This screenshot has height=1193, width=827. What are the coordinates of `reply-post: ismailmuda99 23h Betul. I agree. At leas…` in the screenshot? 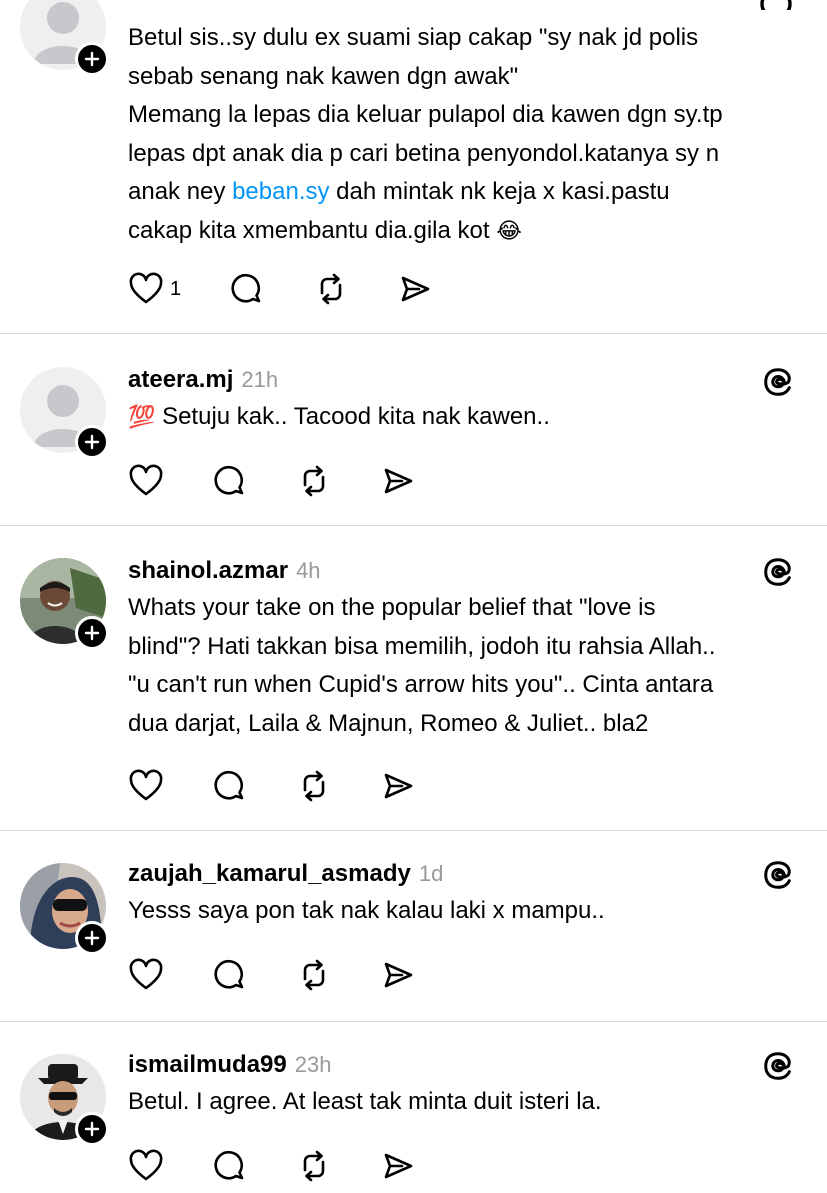 It's located at (413, 1107).